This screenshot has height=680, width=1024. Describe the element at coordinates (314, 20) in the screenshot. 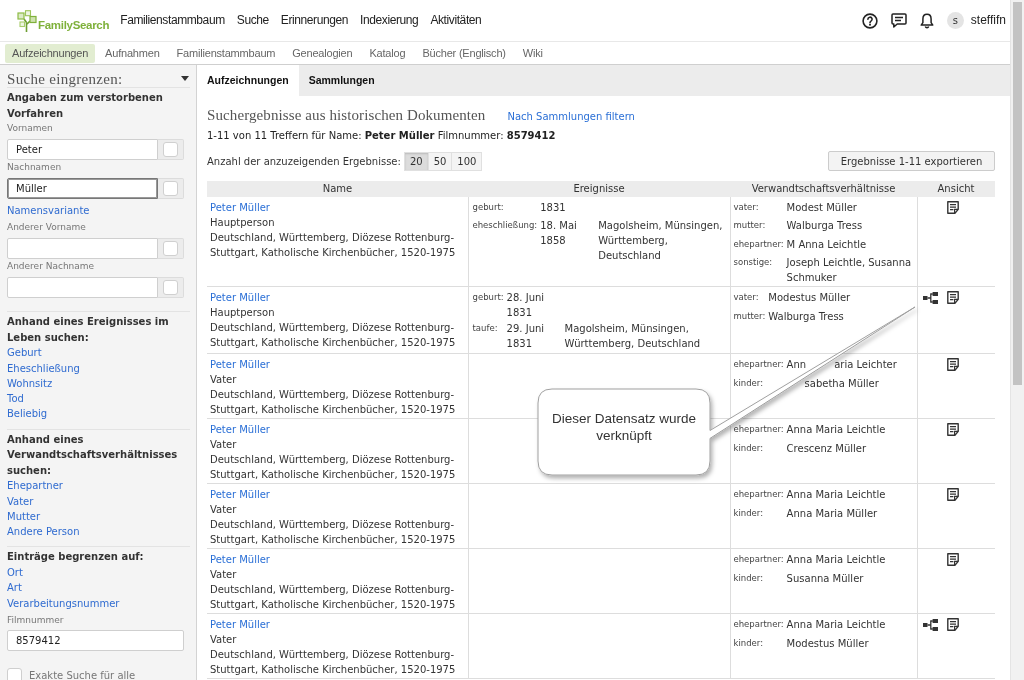

I see `nav-link: Erinnerungen` at that location.